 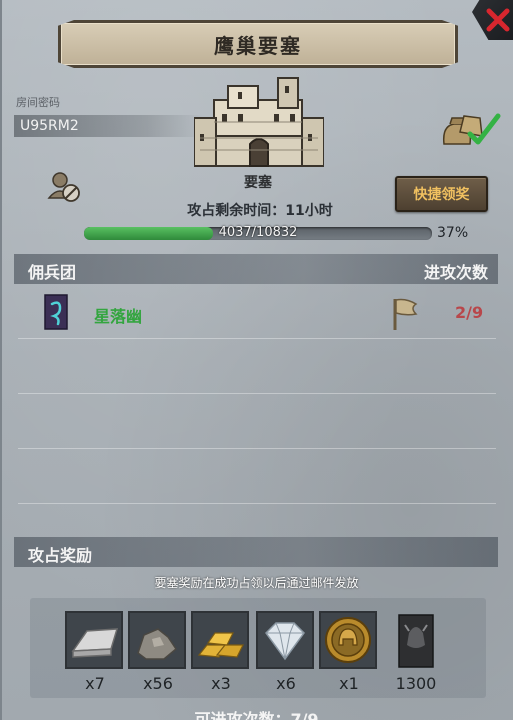 I want to click on fortress-label: 要塞, so click(x=258, y=183).